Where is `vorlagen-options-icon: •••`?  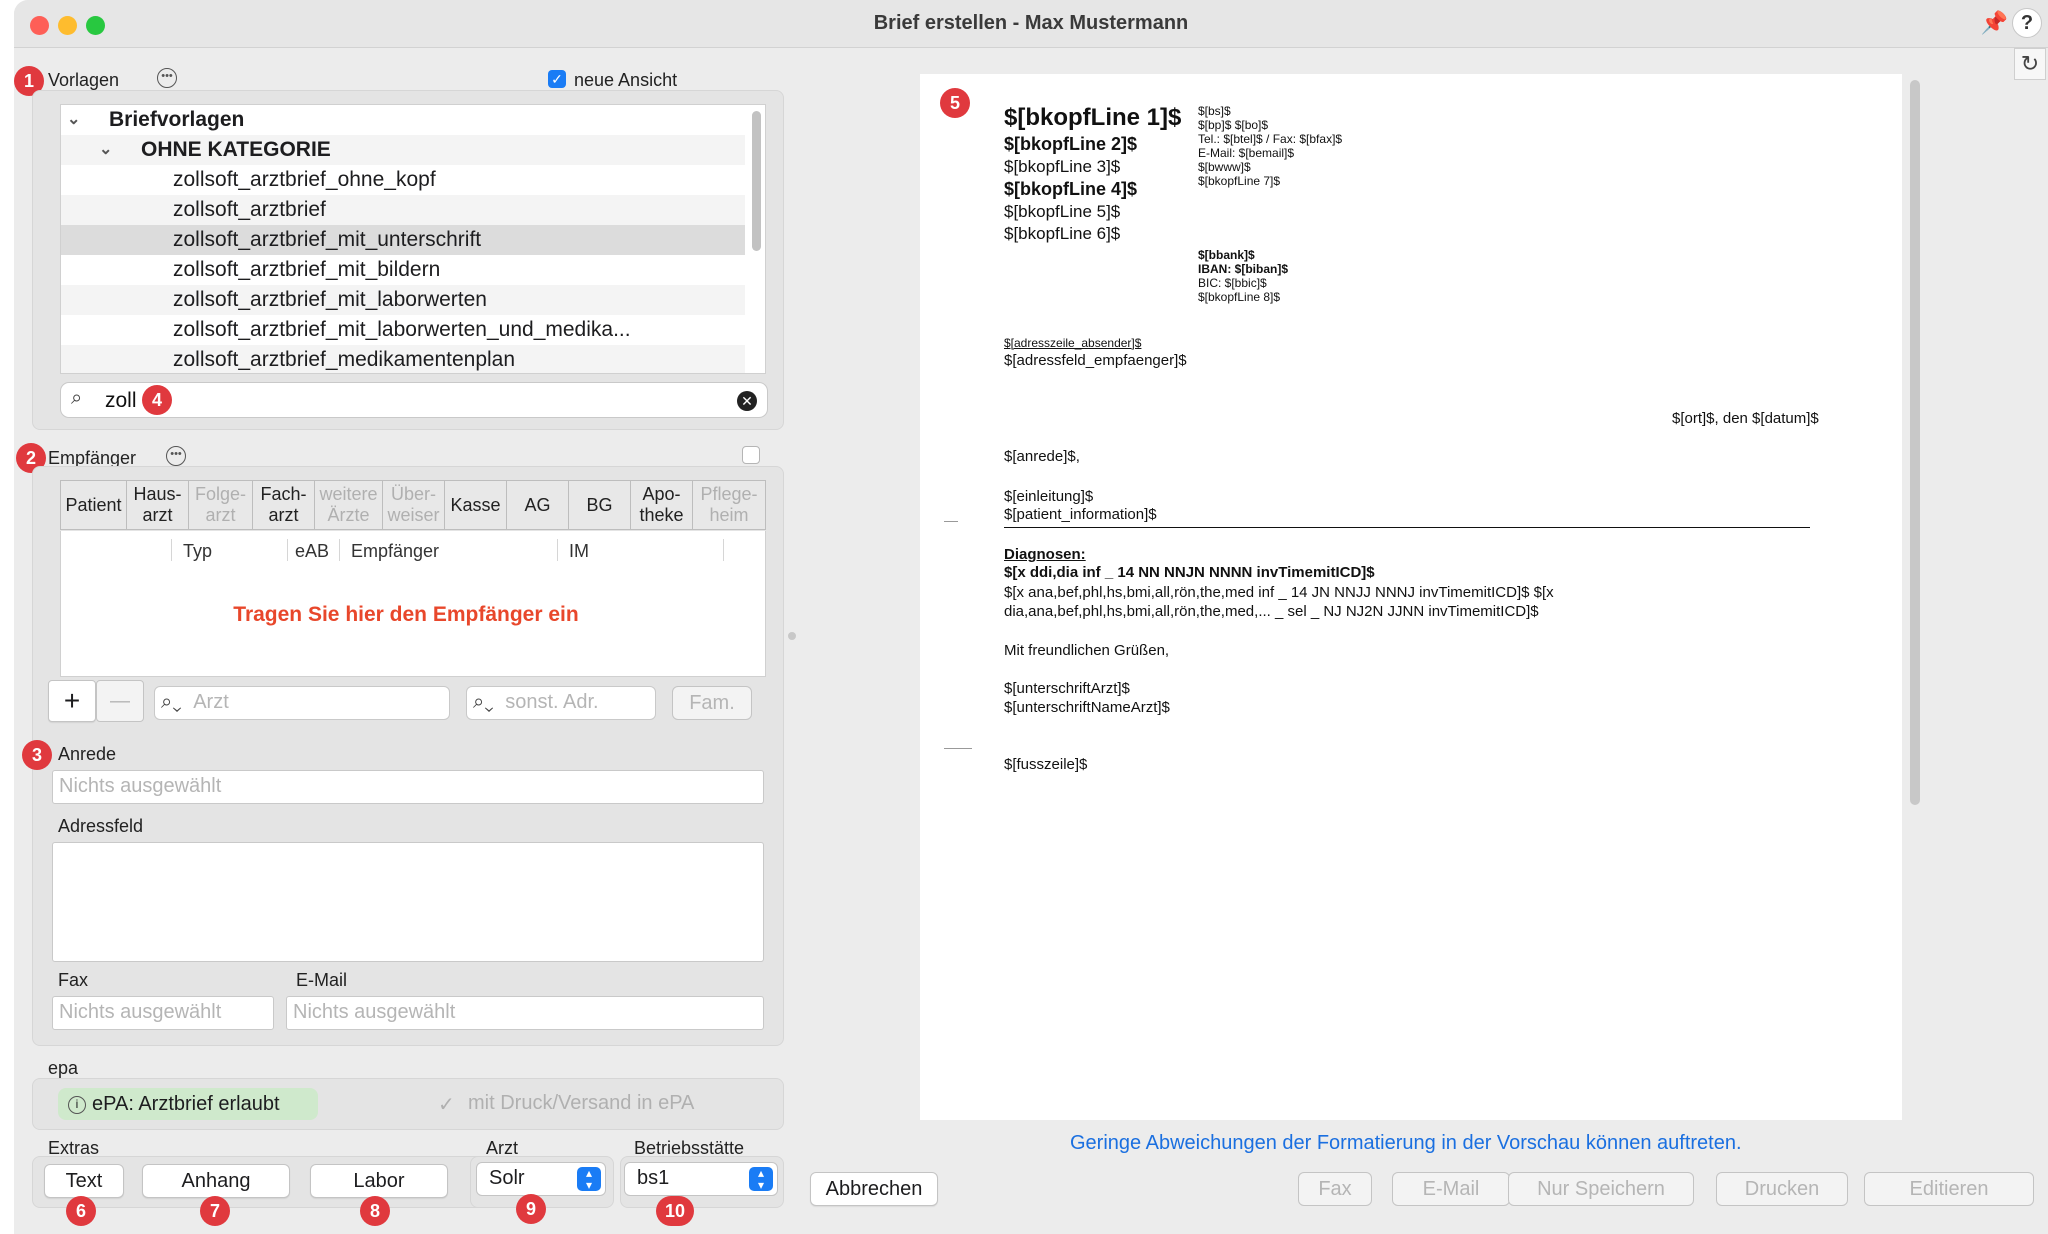
vorlagen-options-icon: ••• is located at coordinates (167, 78).